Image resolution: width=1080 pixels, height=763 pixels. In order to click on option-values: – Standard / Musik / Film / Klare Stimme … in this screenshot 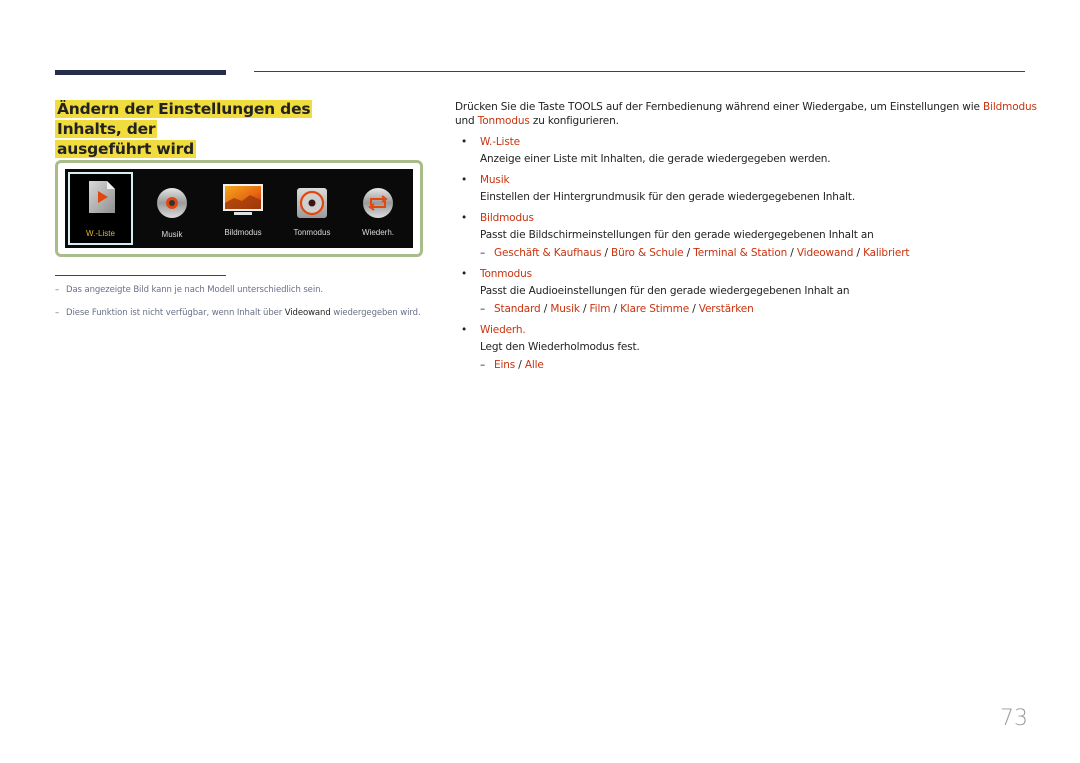, I will do `click(757, 309)`.